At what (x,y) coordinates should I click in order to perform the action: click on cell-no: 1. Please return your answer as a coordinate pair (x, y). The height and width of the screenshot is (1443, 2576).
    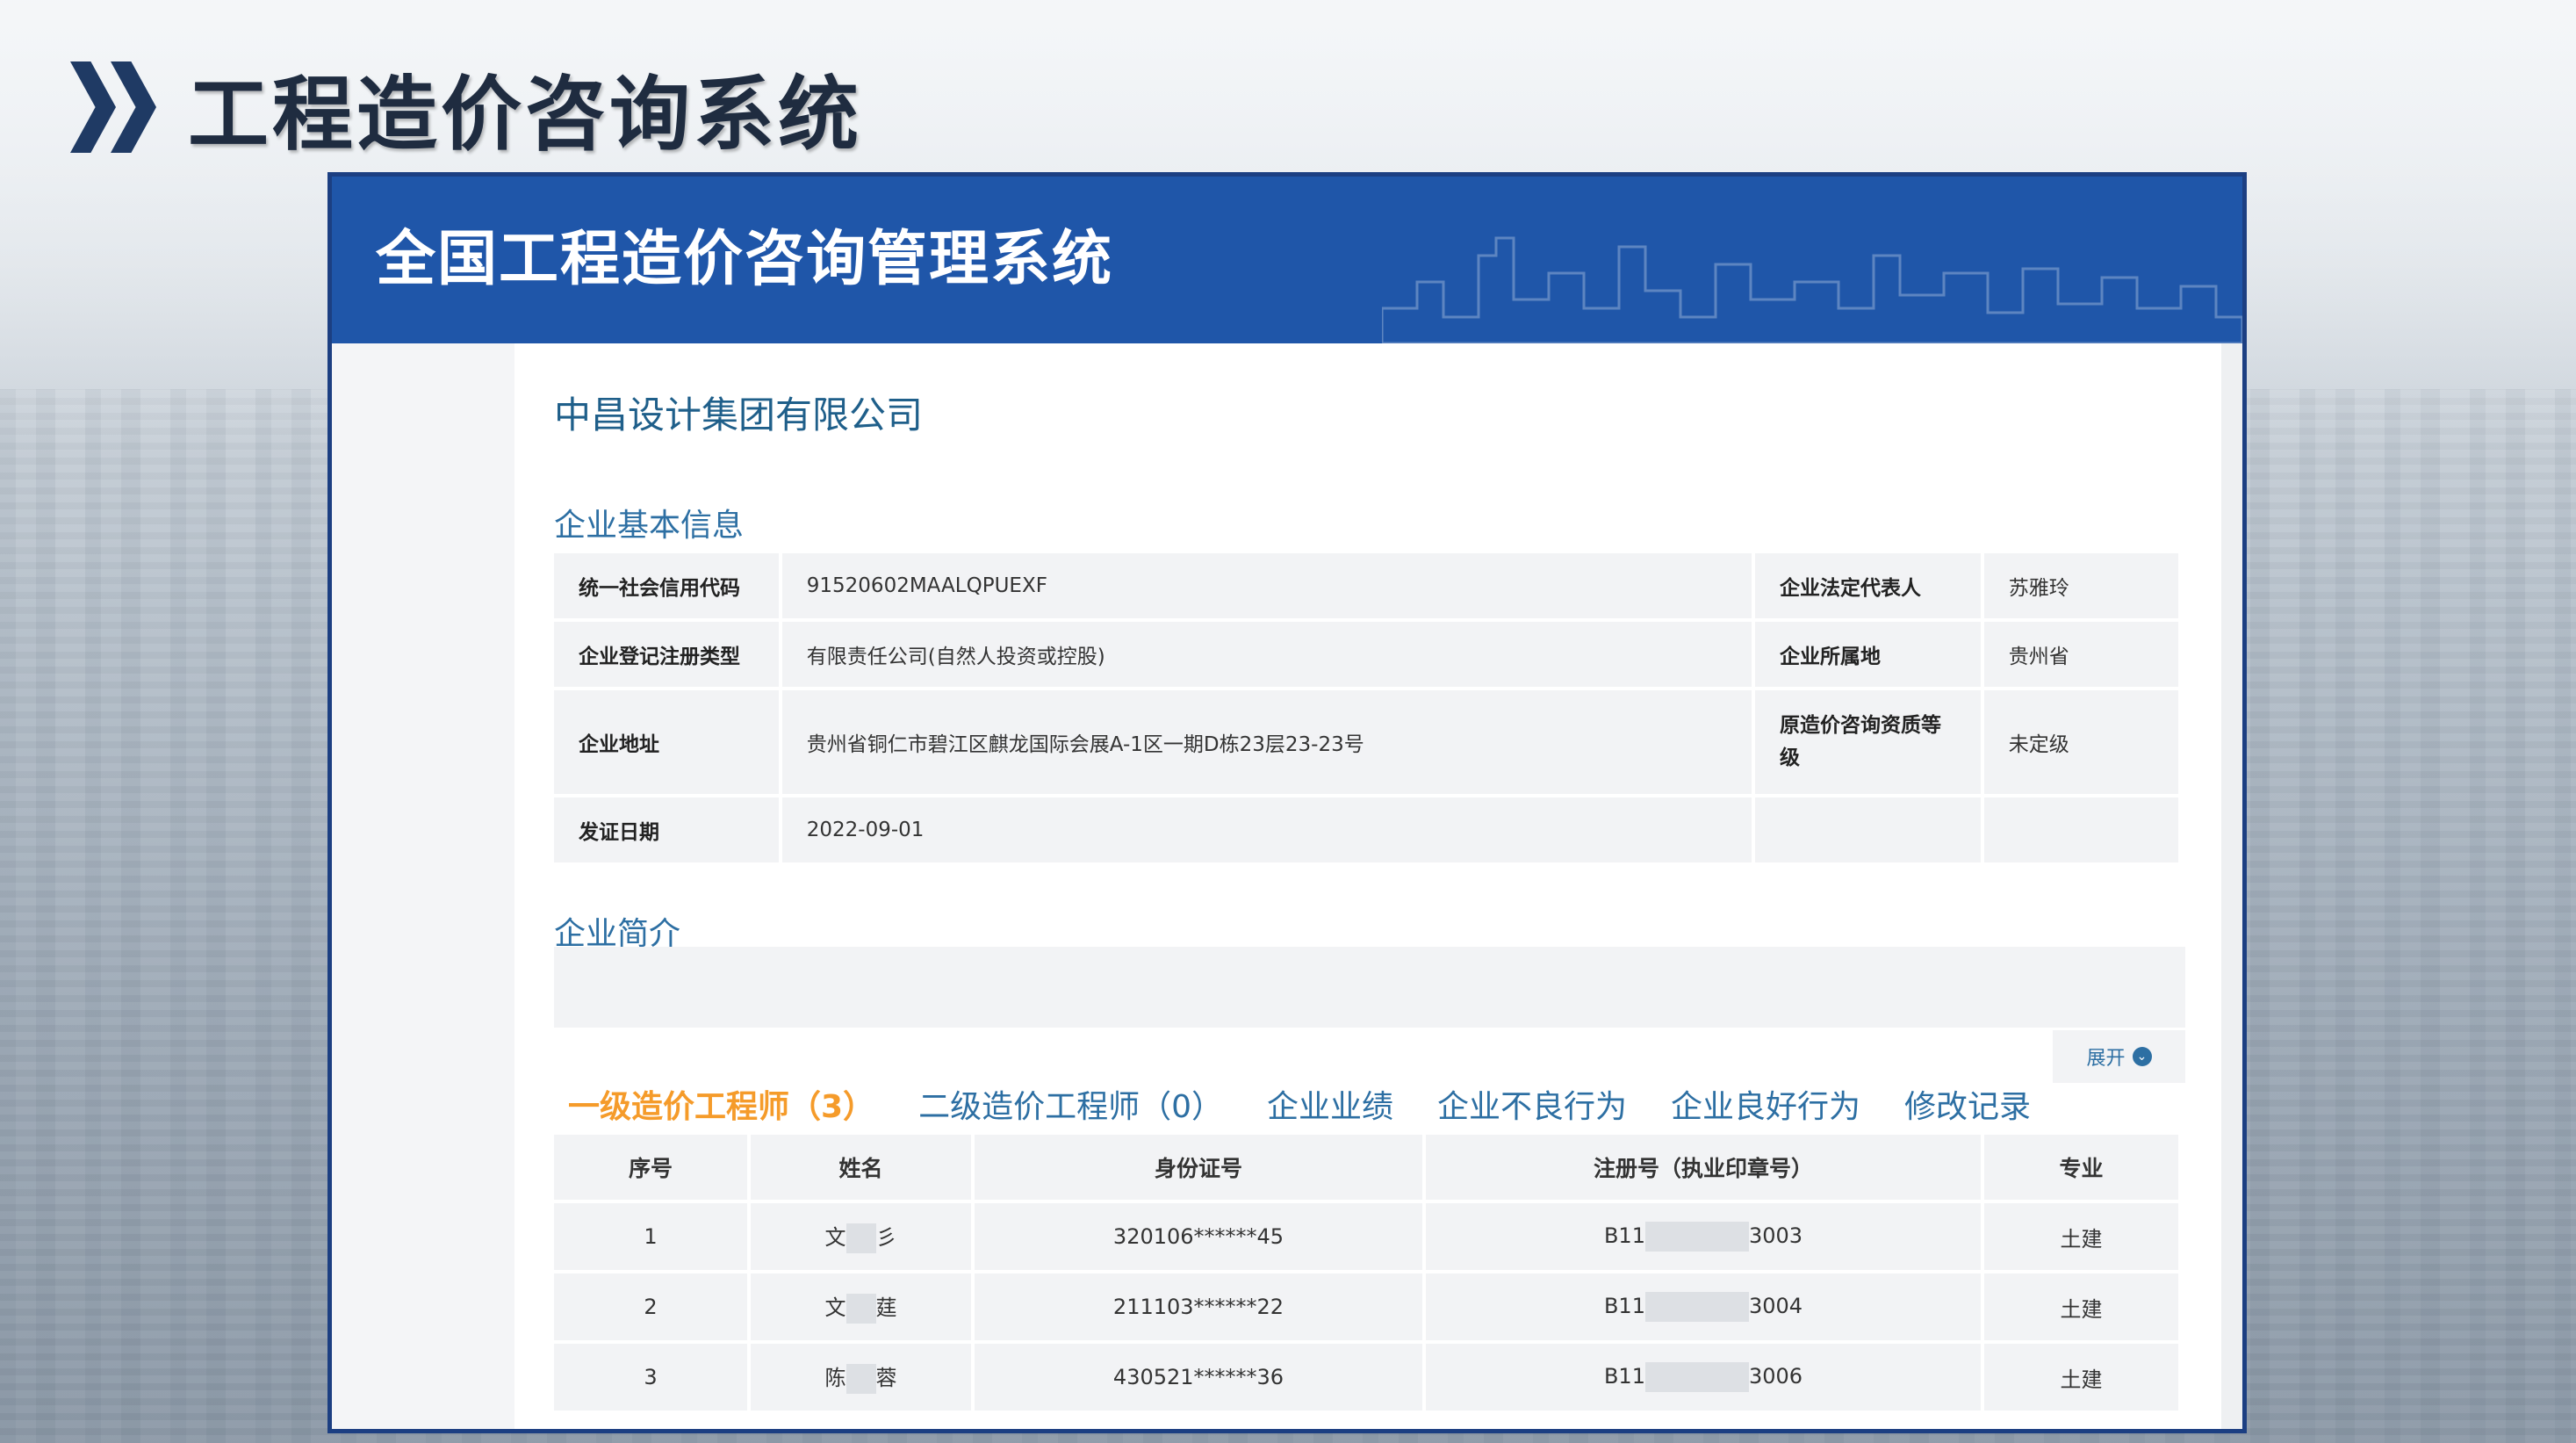
    Looking at the image, I should click on (650, 1236).